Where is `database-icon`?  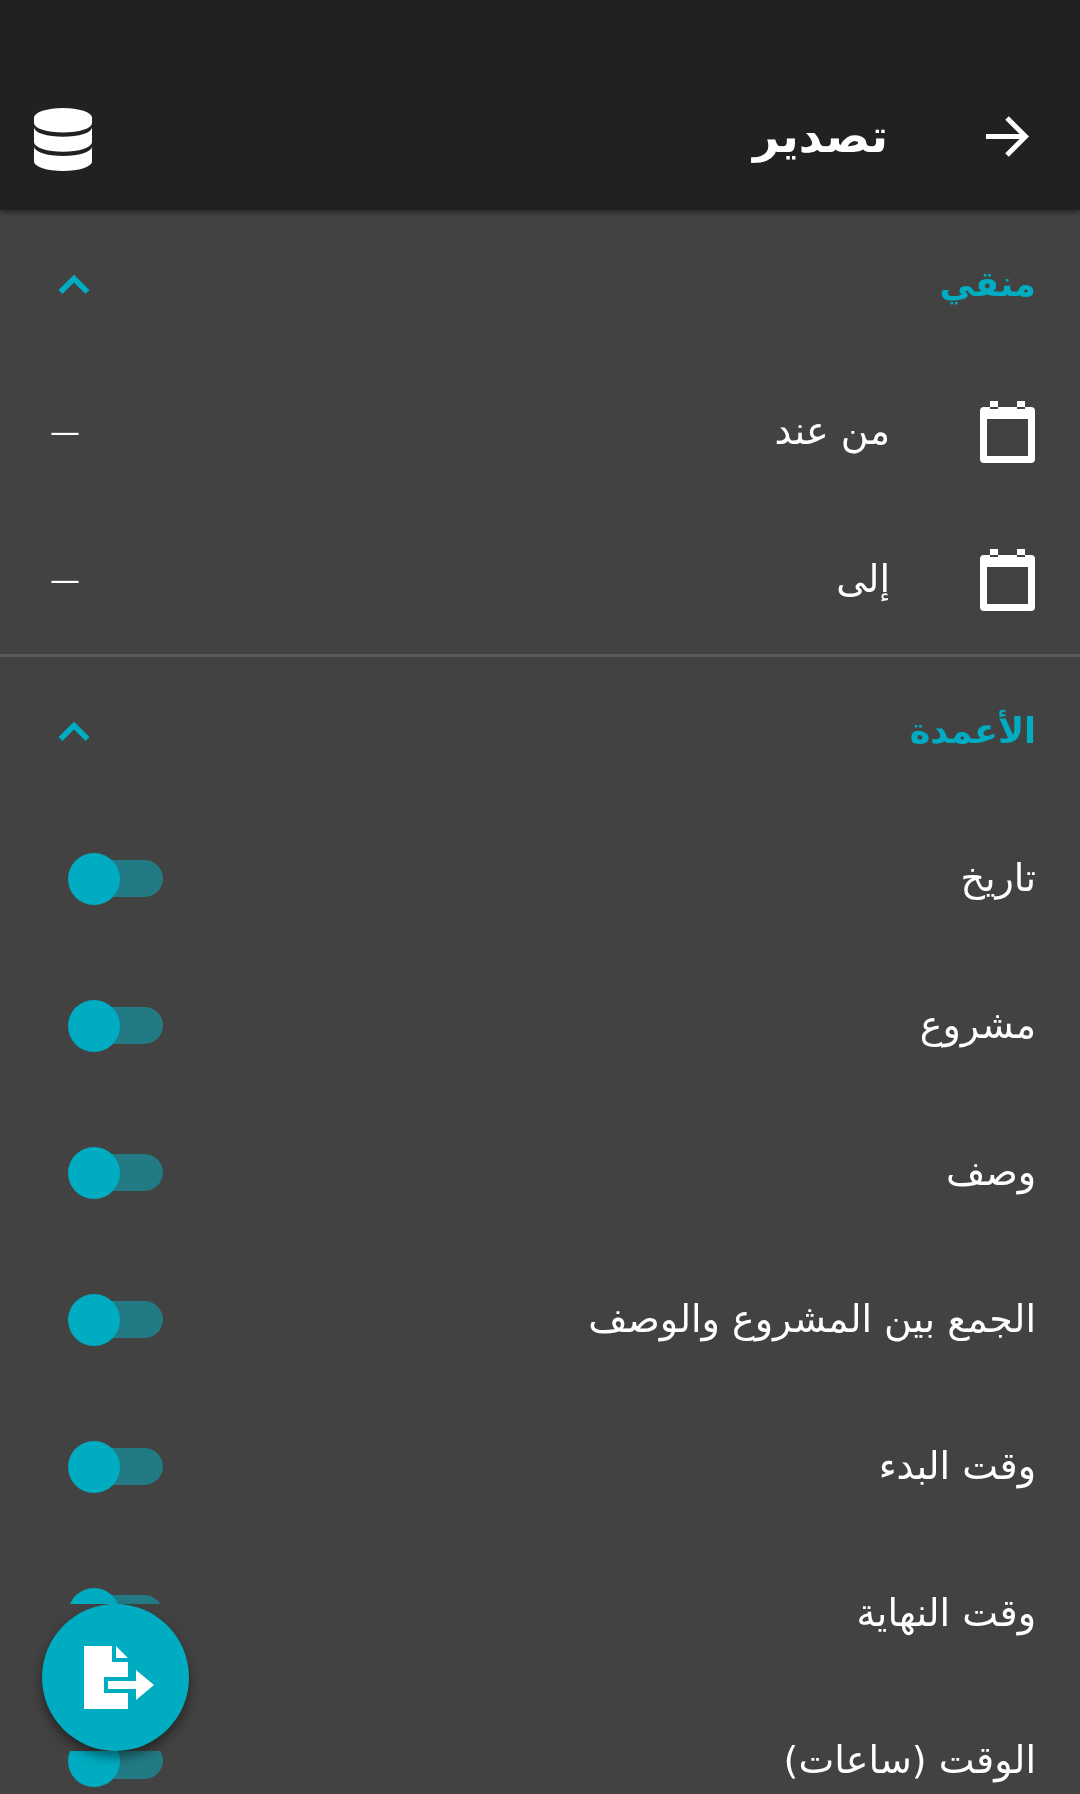 database-icon is located at coordinates (63, 139).